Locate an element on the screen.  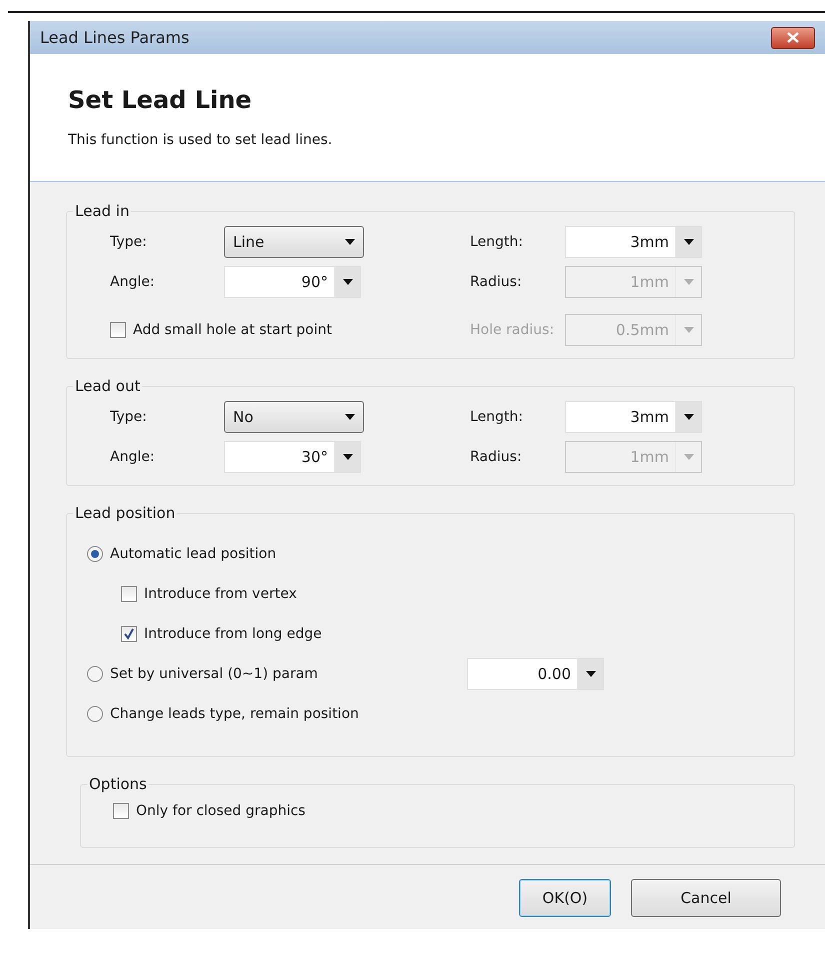
radio-label: Set by universal (0~1) param is located at coordinates (214, 674).